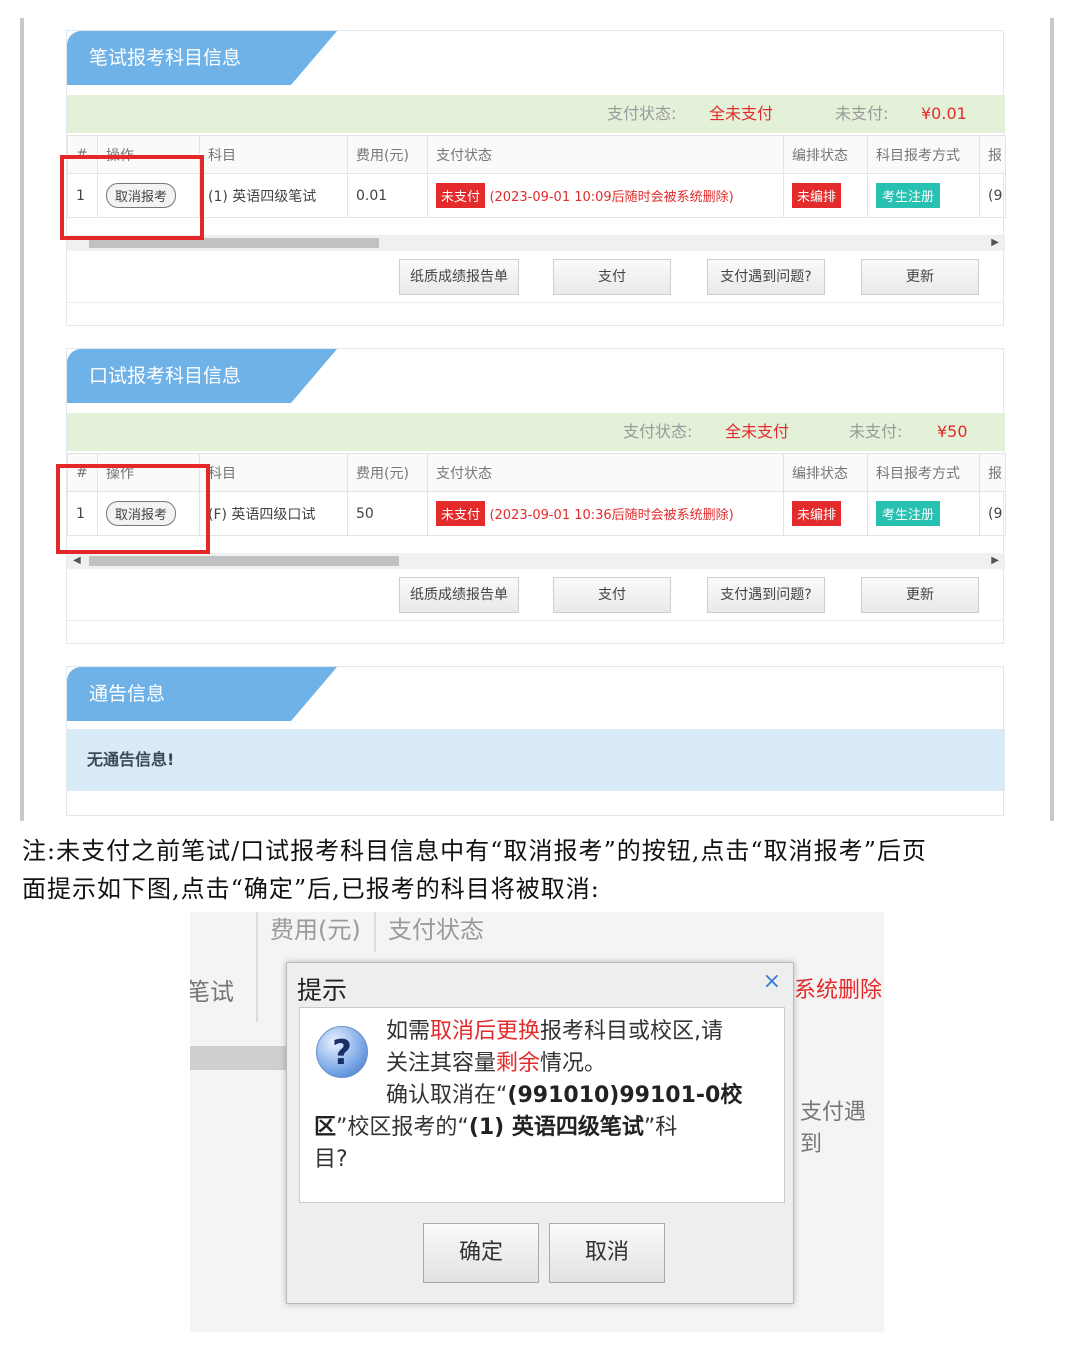  I want to click on row-fee: 50, so click(387, 513).